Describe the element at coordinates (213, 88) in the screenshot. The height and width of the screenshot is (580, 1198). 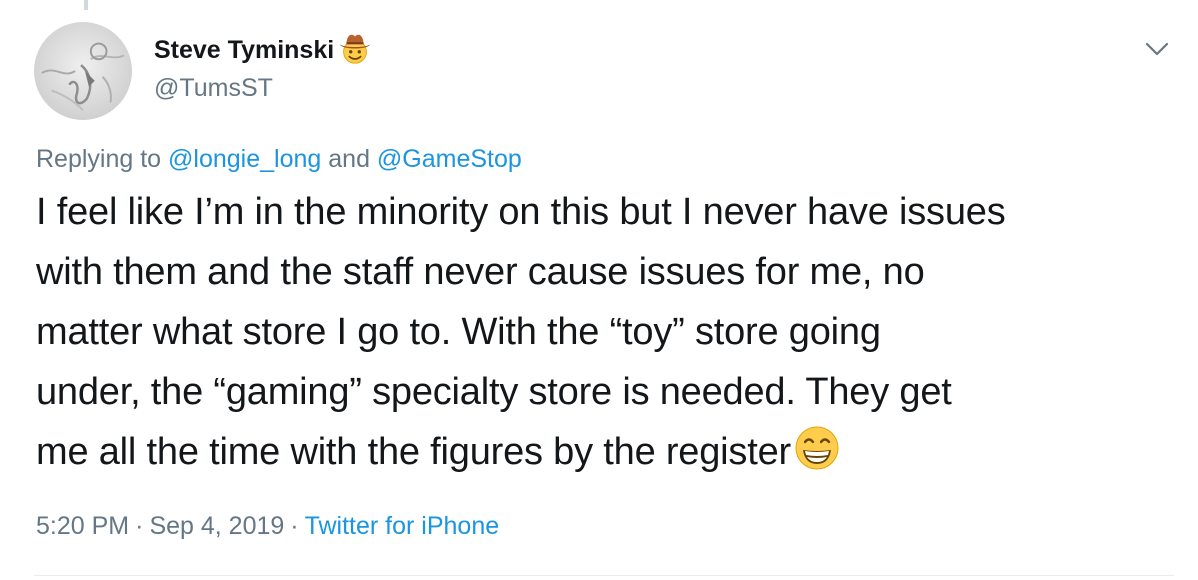
I see `username: @TumsST` at that location.